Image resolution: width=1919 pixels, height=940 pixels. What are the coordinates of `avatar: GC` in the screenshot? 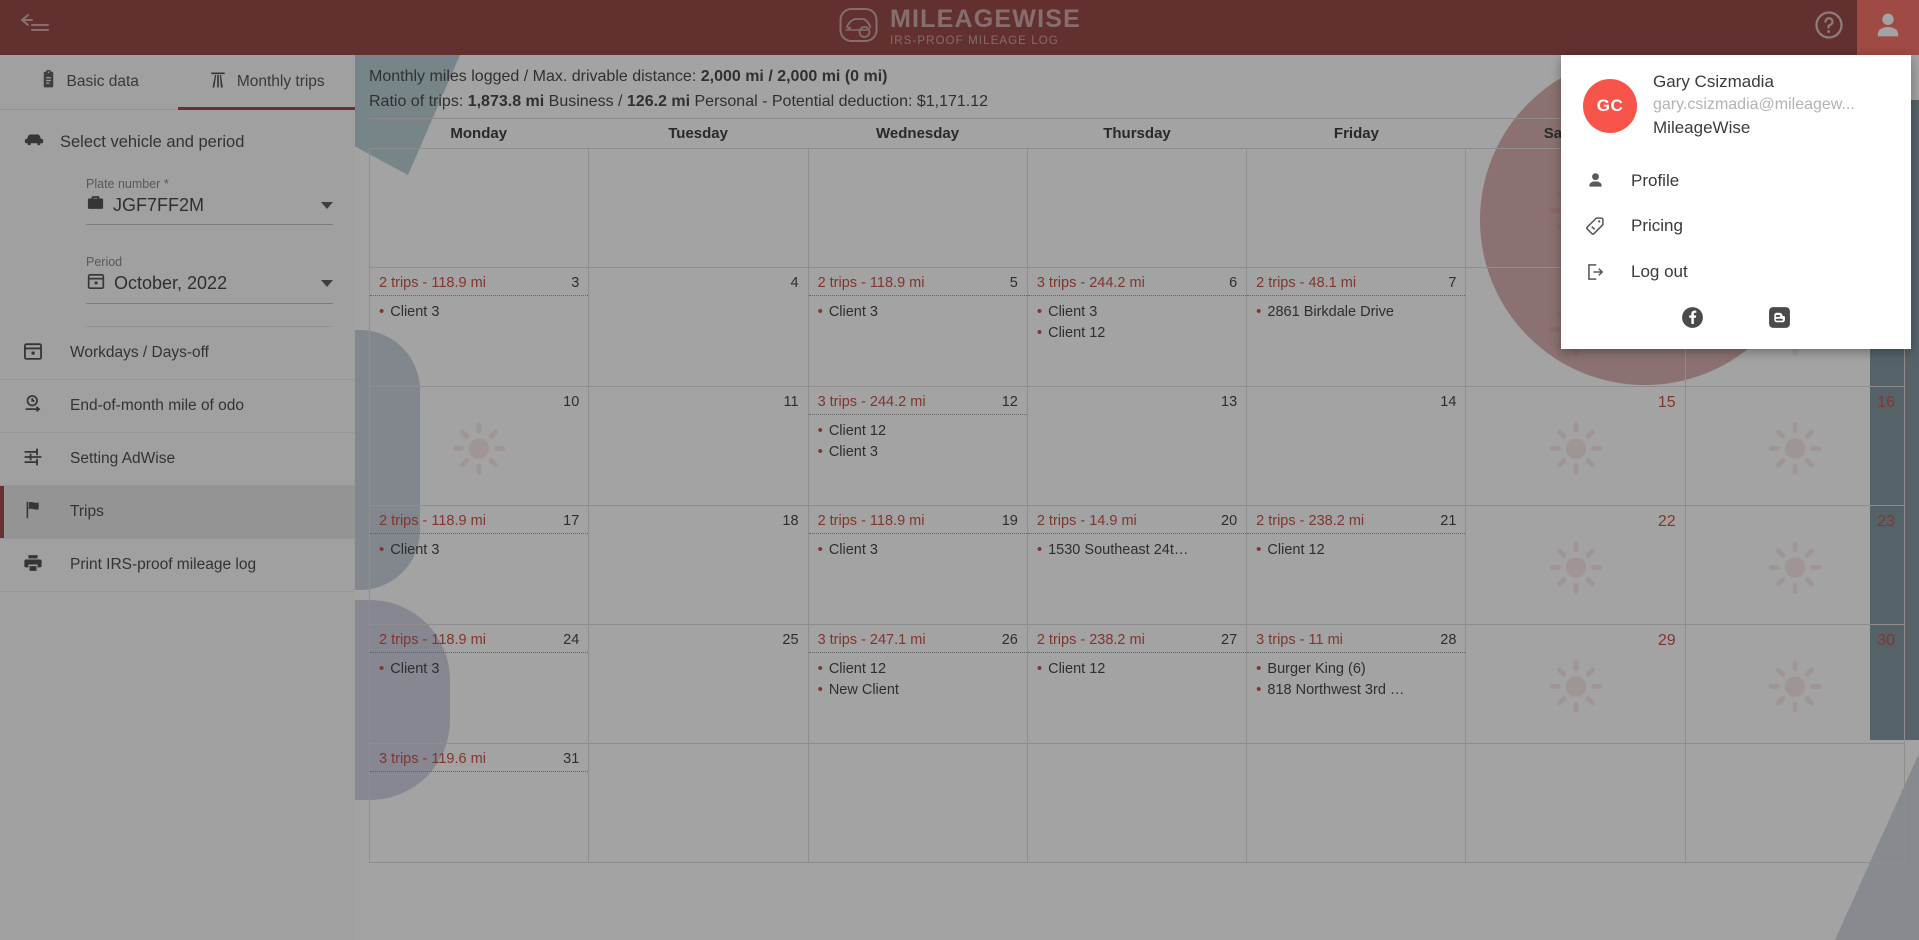 It's located at (1610, 105).